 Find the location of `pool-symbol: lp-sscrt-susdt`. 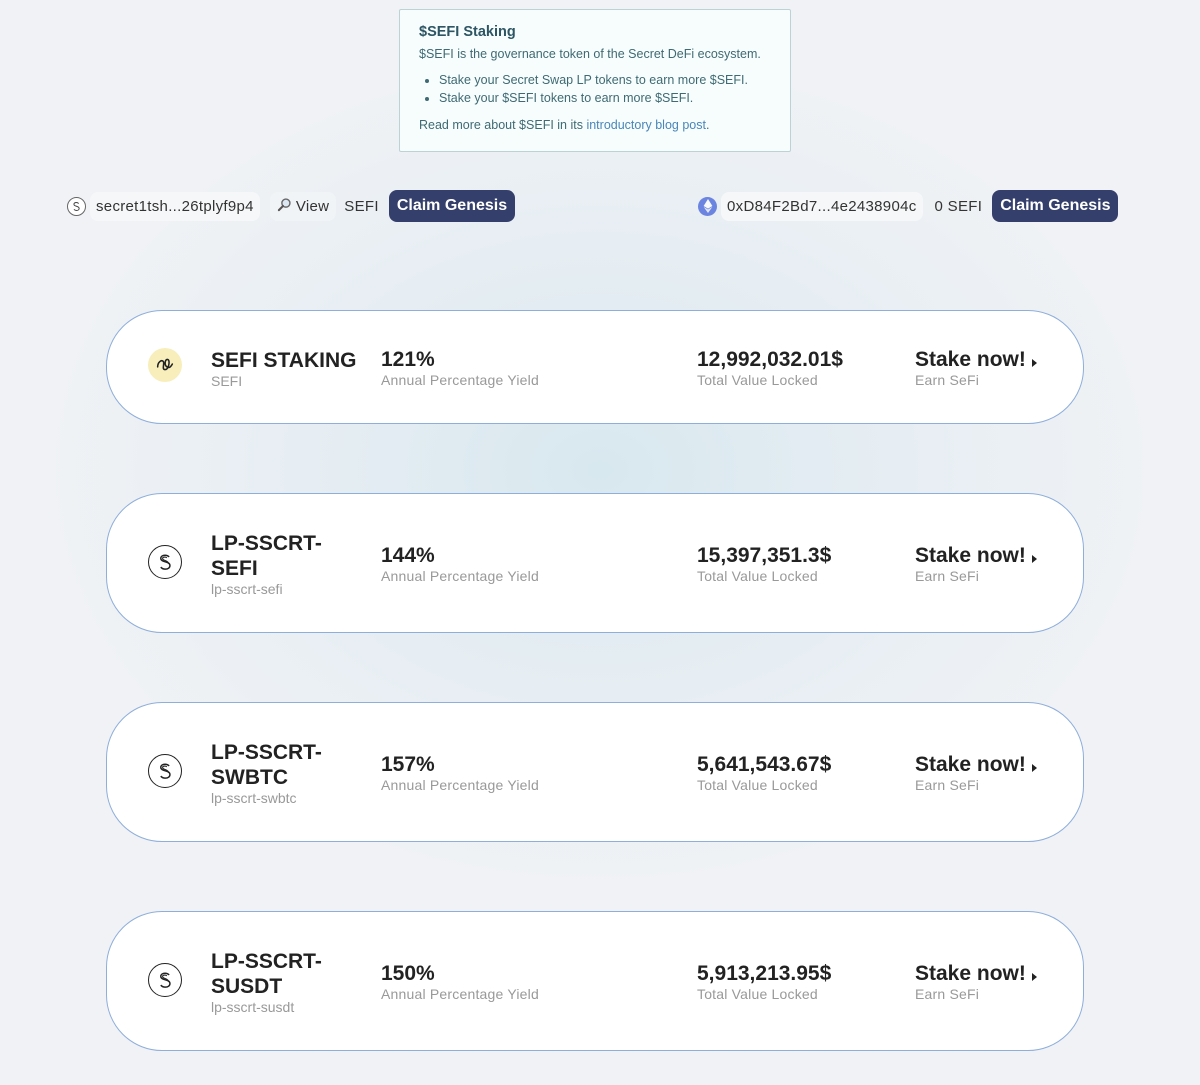

pool-symbol: lp-sscrt-susdt is located at coordinates (253, 1007).